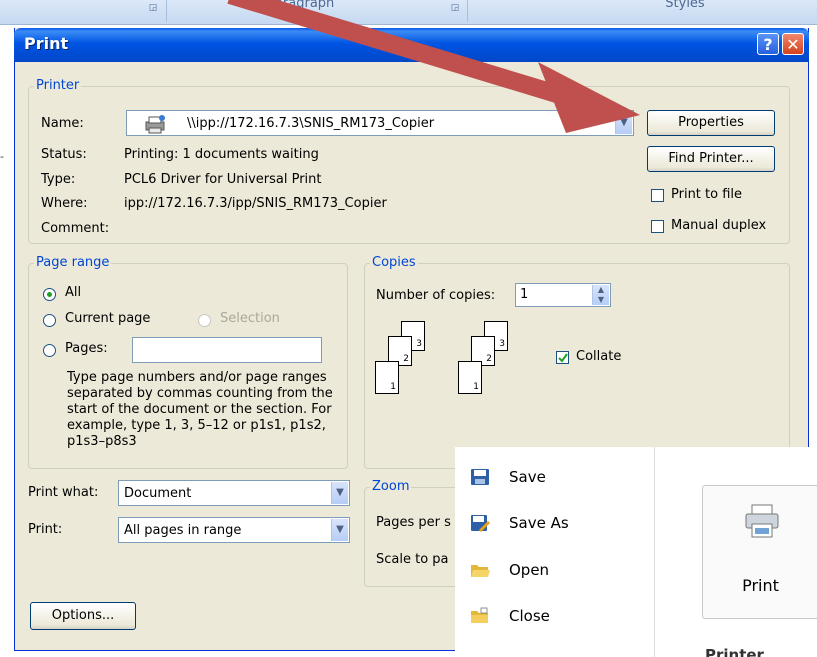  I want to click on close-folder-icon, so click(479, 615).